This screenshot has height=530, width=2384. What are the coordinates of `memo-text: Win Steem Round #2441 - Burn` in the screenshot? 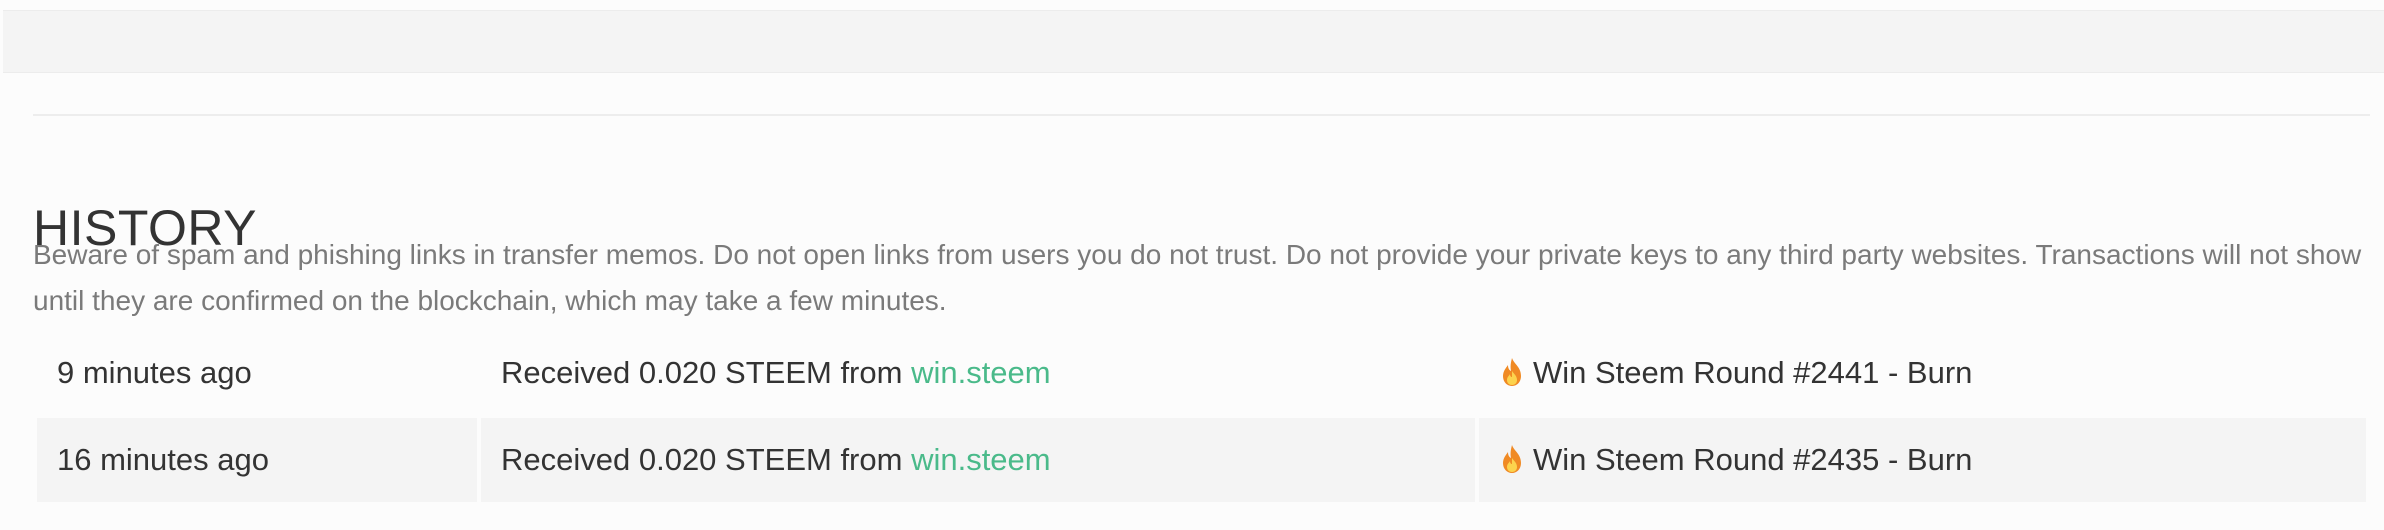 It's located at (1753, 372).